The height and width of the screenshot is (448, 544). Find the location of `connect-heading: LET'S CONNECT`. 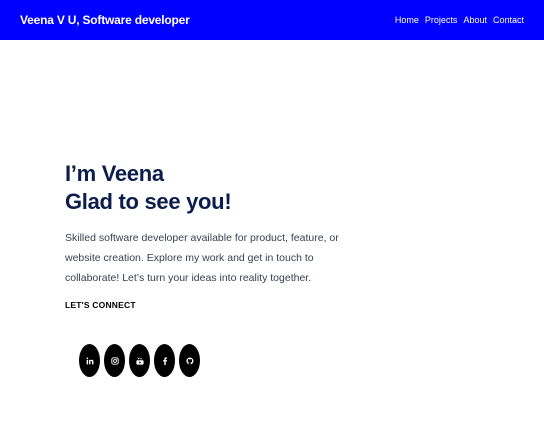

connect-heading: LET'S CONNECT is located at coordinates (100, 305).